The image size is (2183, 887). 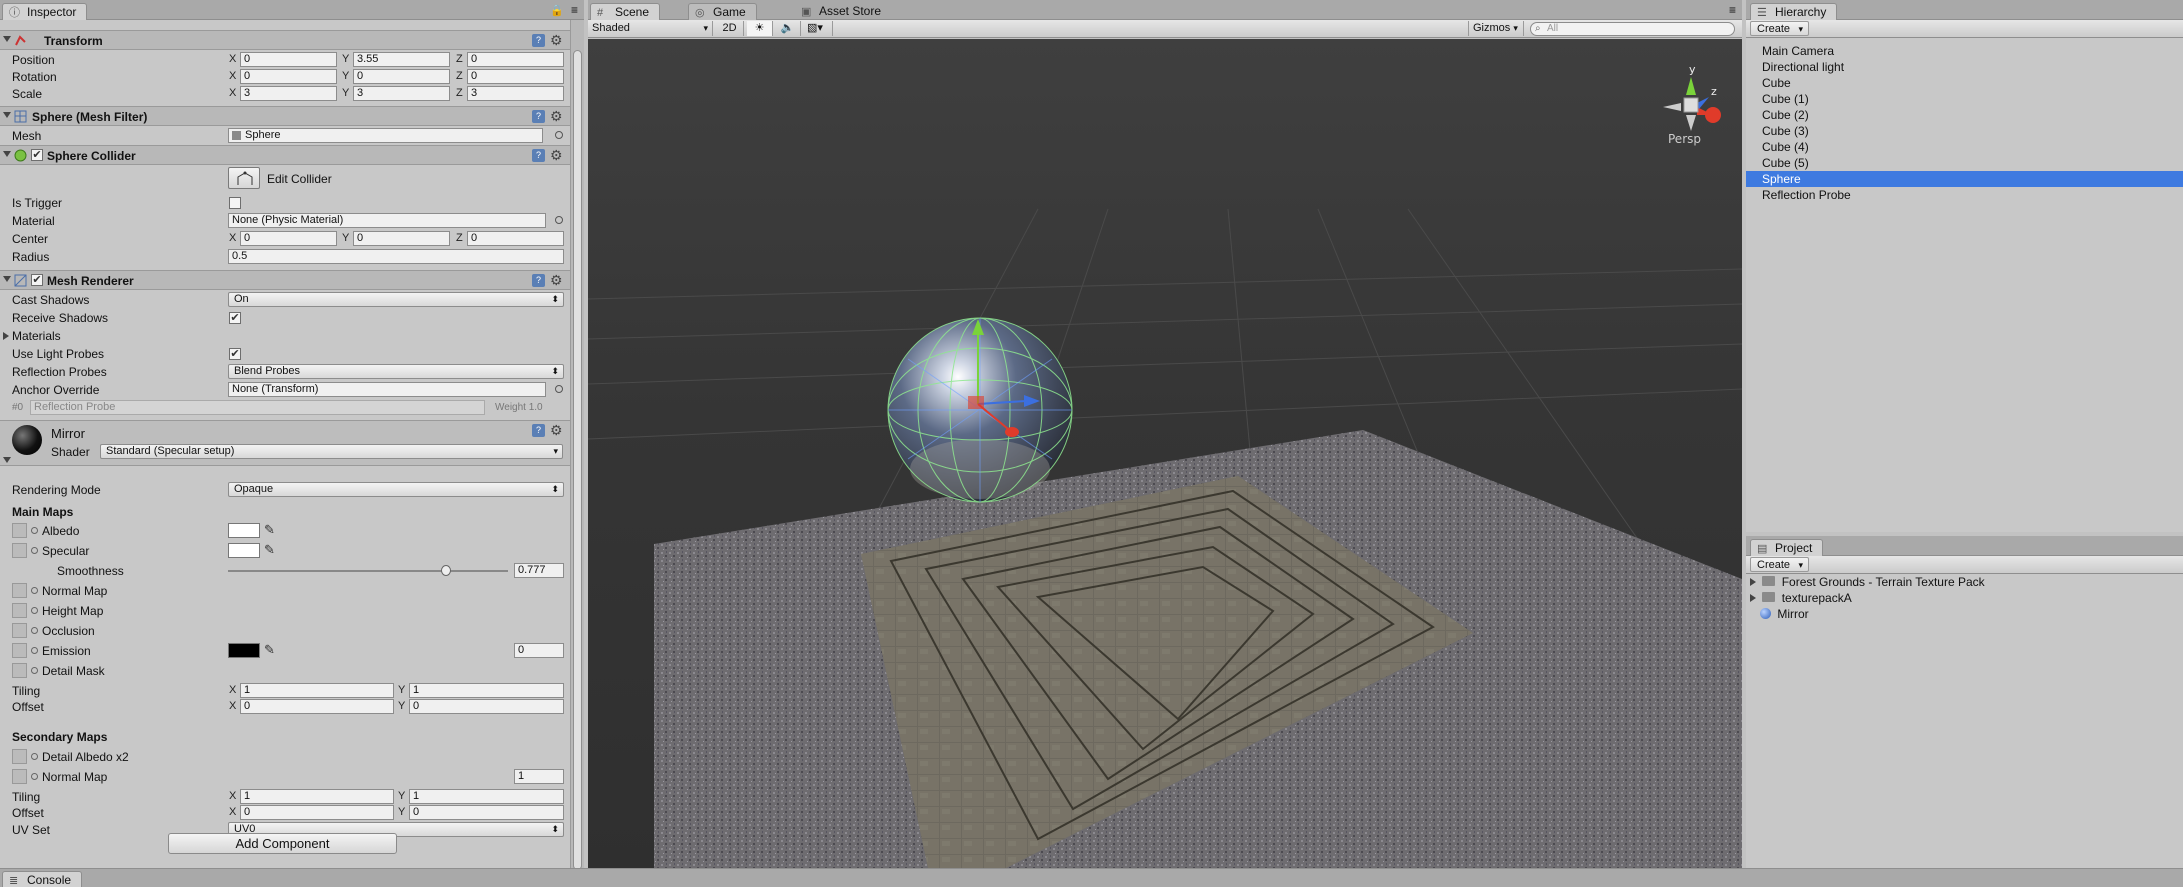 What do you see at coordinates (625, 12) in the screenshot?
I see `tab-scene: # Scene` at bounding box center [625, 12].